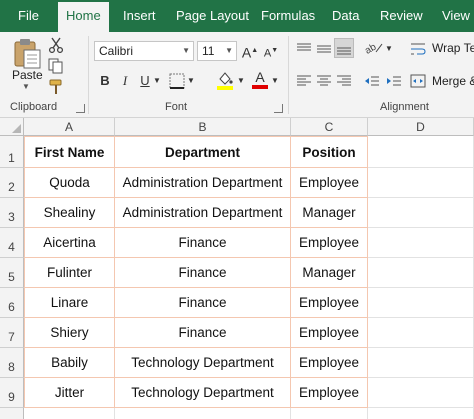  Describe the element at coordinates (83, 17) in the screenshot. I see `tab-home: Home` at that location.